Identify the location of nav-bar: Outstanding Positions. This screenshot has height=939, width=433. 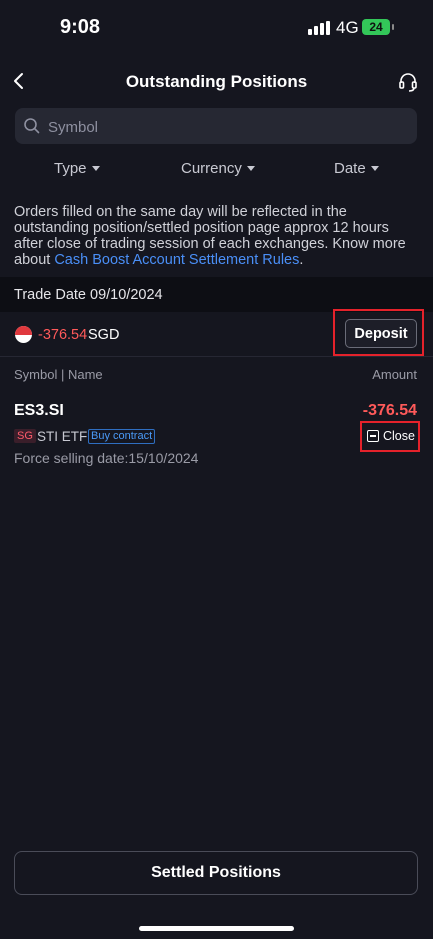
(216, 82).